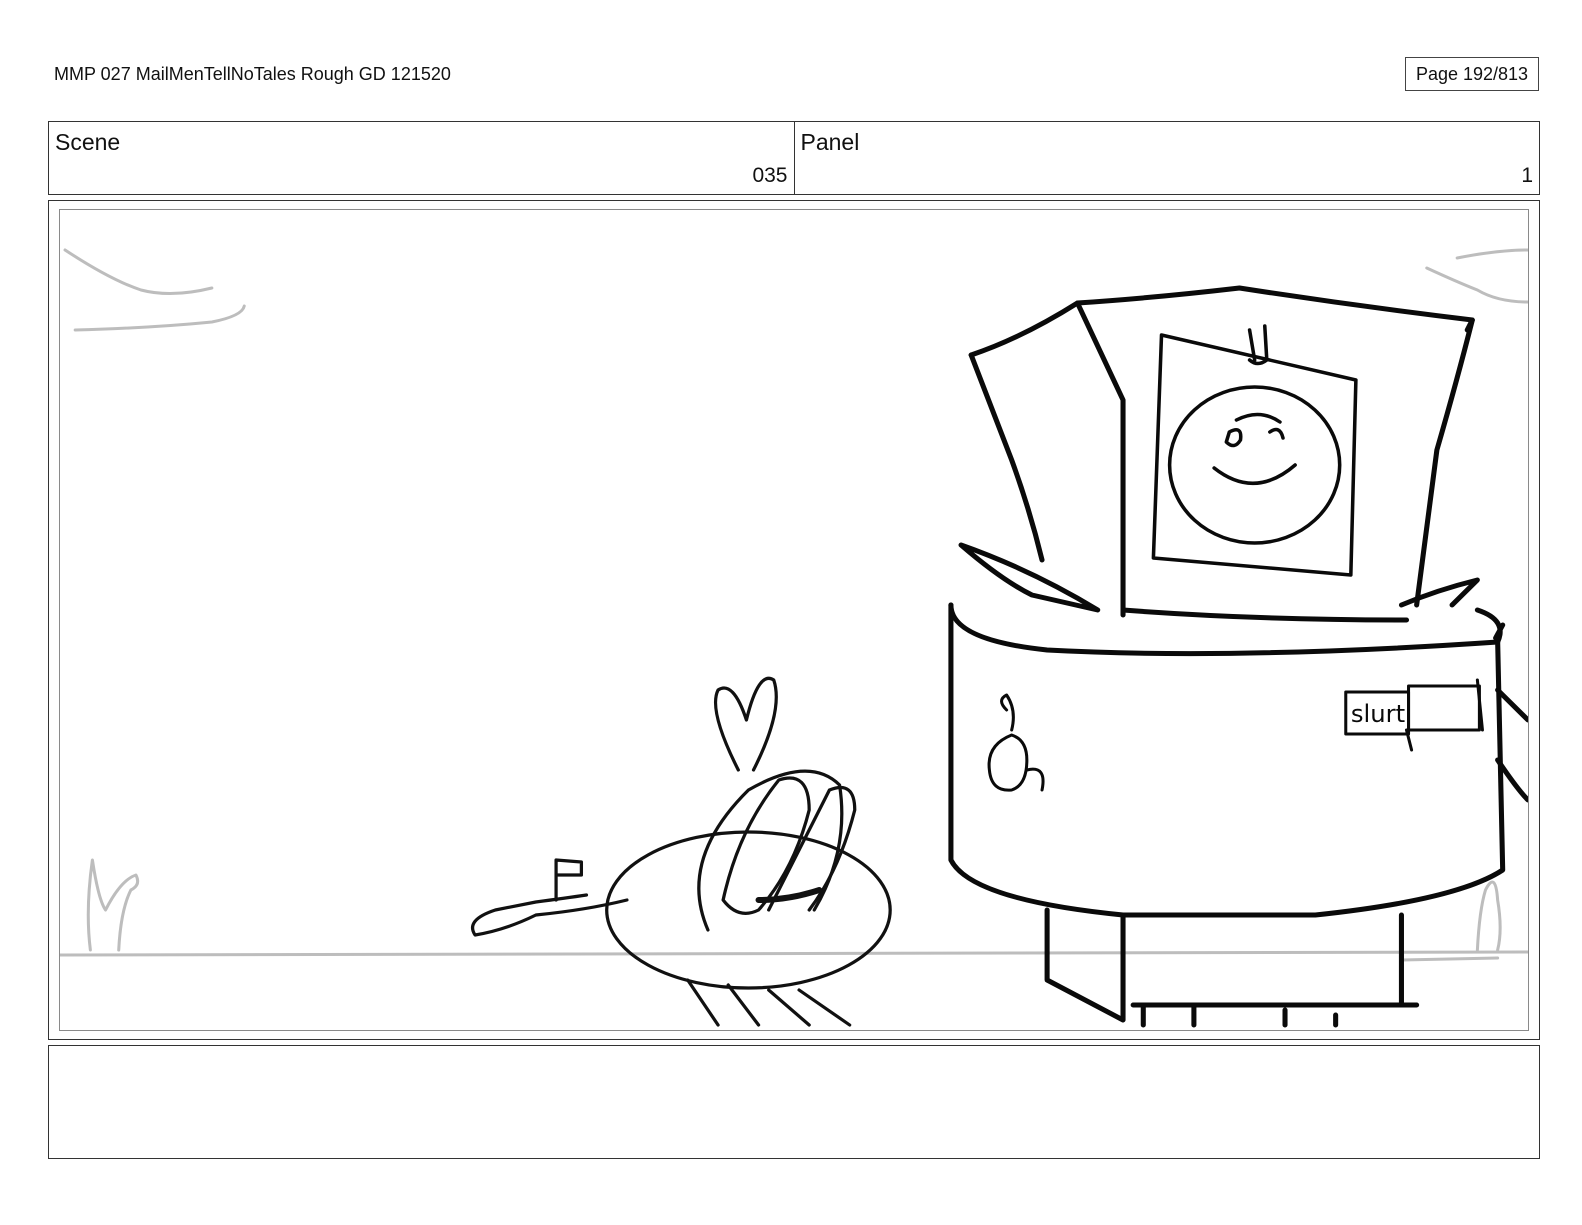 Image resolution: width=1582 pixels, height=1225 pixels. What do you see at coordinates (1276, 433) in the screenshot?
I see `smiley-eye-right` at bounding box center [1276, 433].